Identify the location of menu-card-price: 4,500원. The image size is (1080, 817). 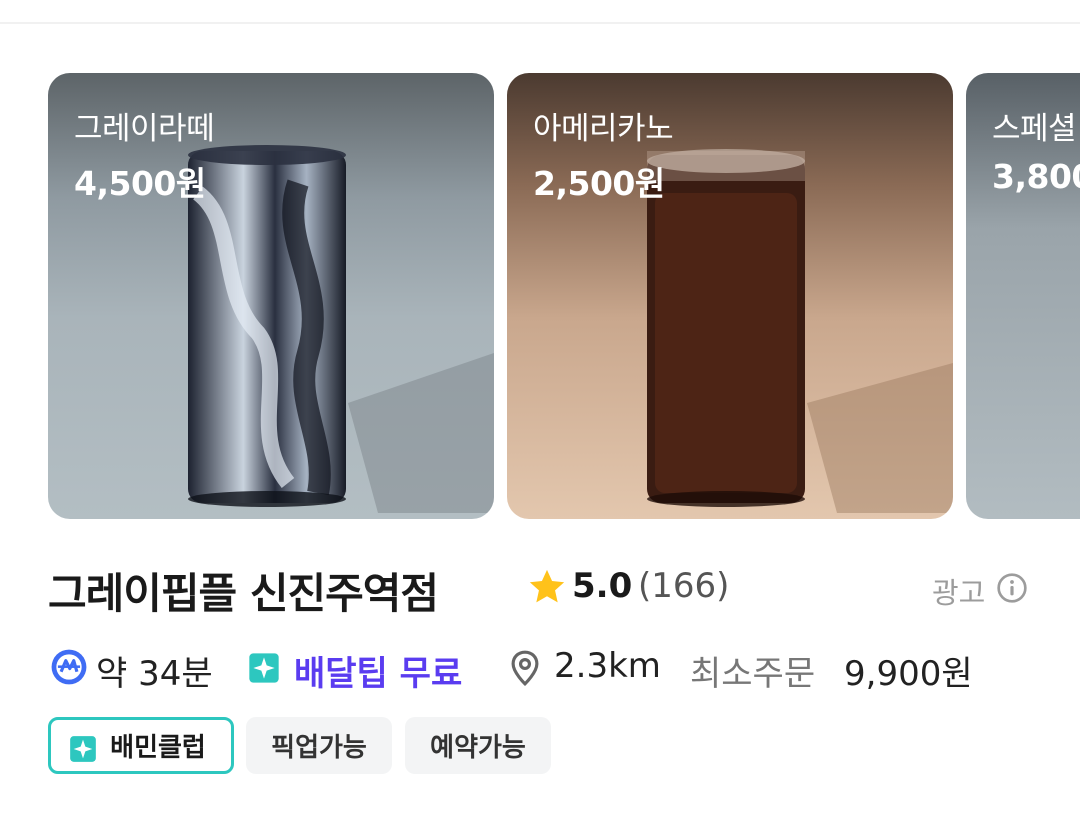
(140, 183).